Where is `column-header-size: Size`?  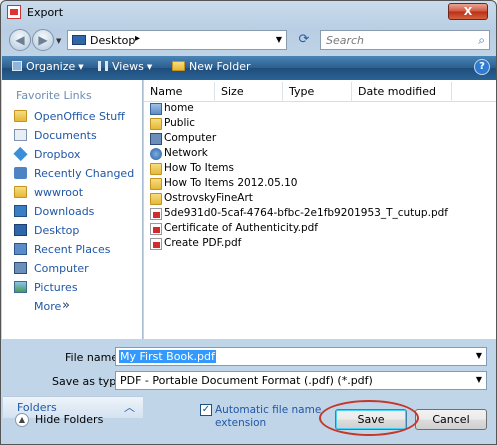 column-header-size: Size is located at coordinates (249, 92).